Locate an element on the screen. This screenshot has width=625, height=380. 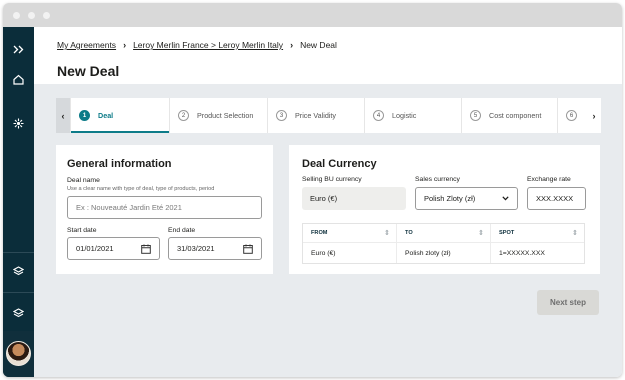
step-label: Deal is located at coordinates (106, 115).